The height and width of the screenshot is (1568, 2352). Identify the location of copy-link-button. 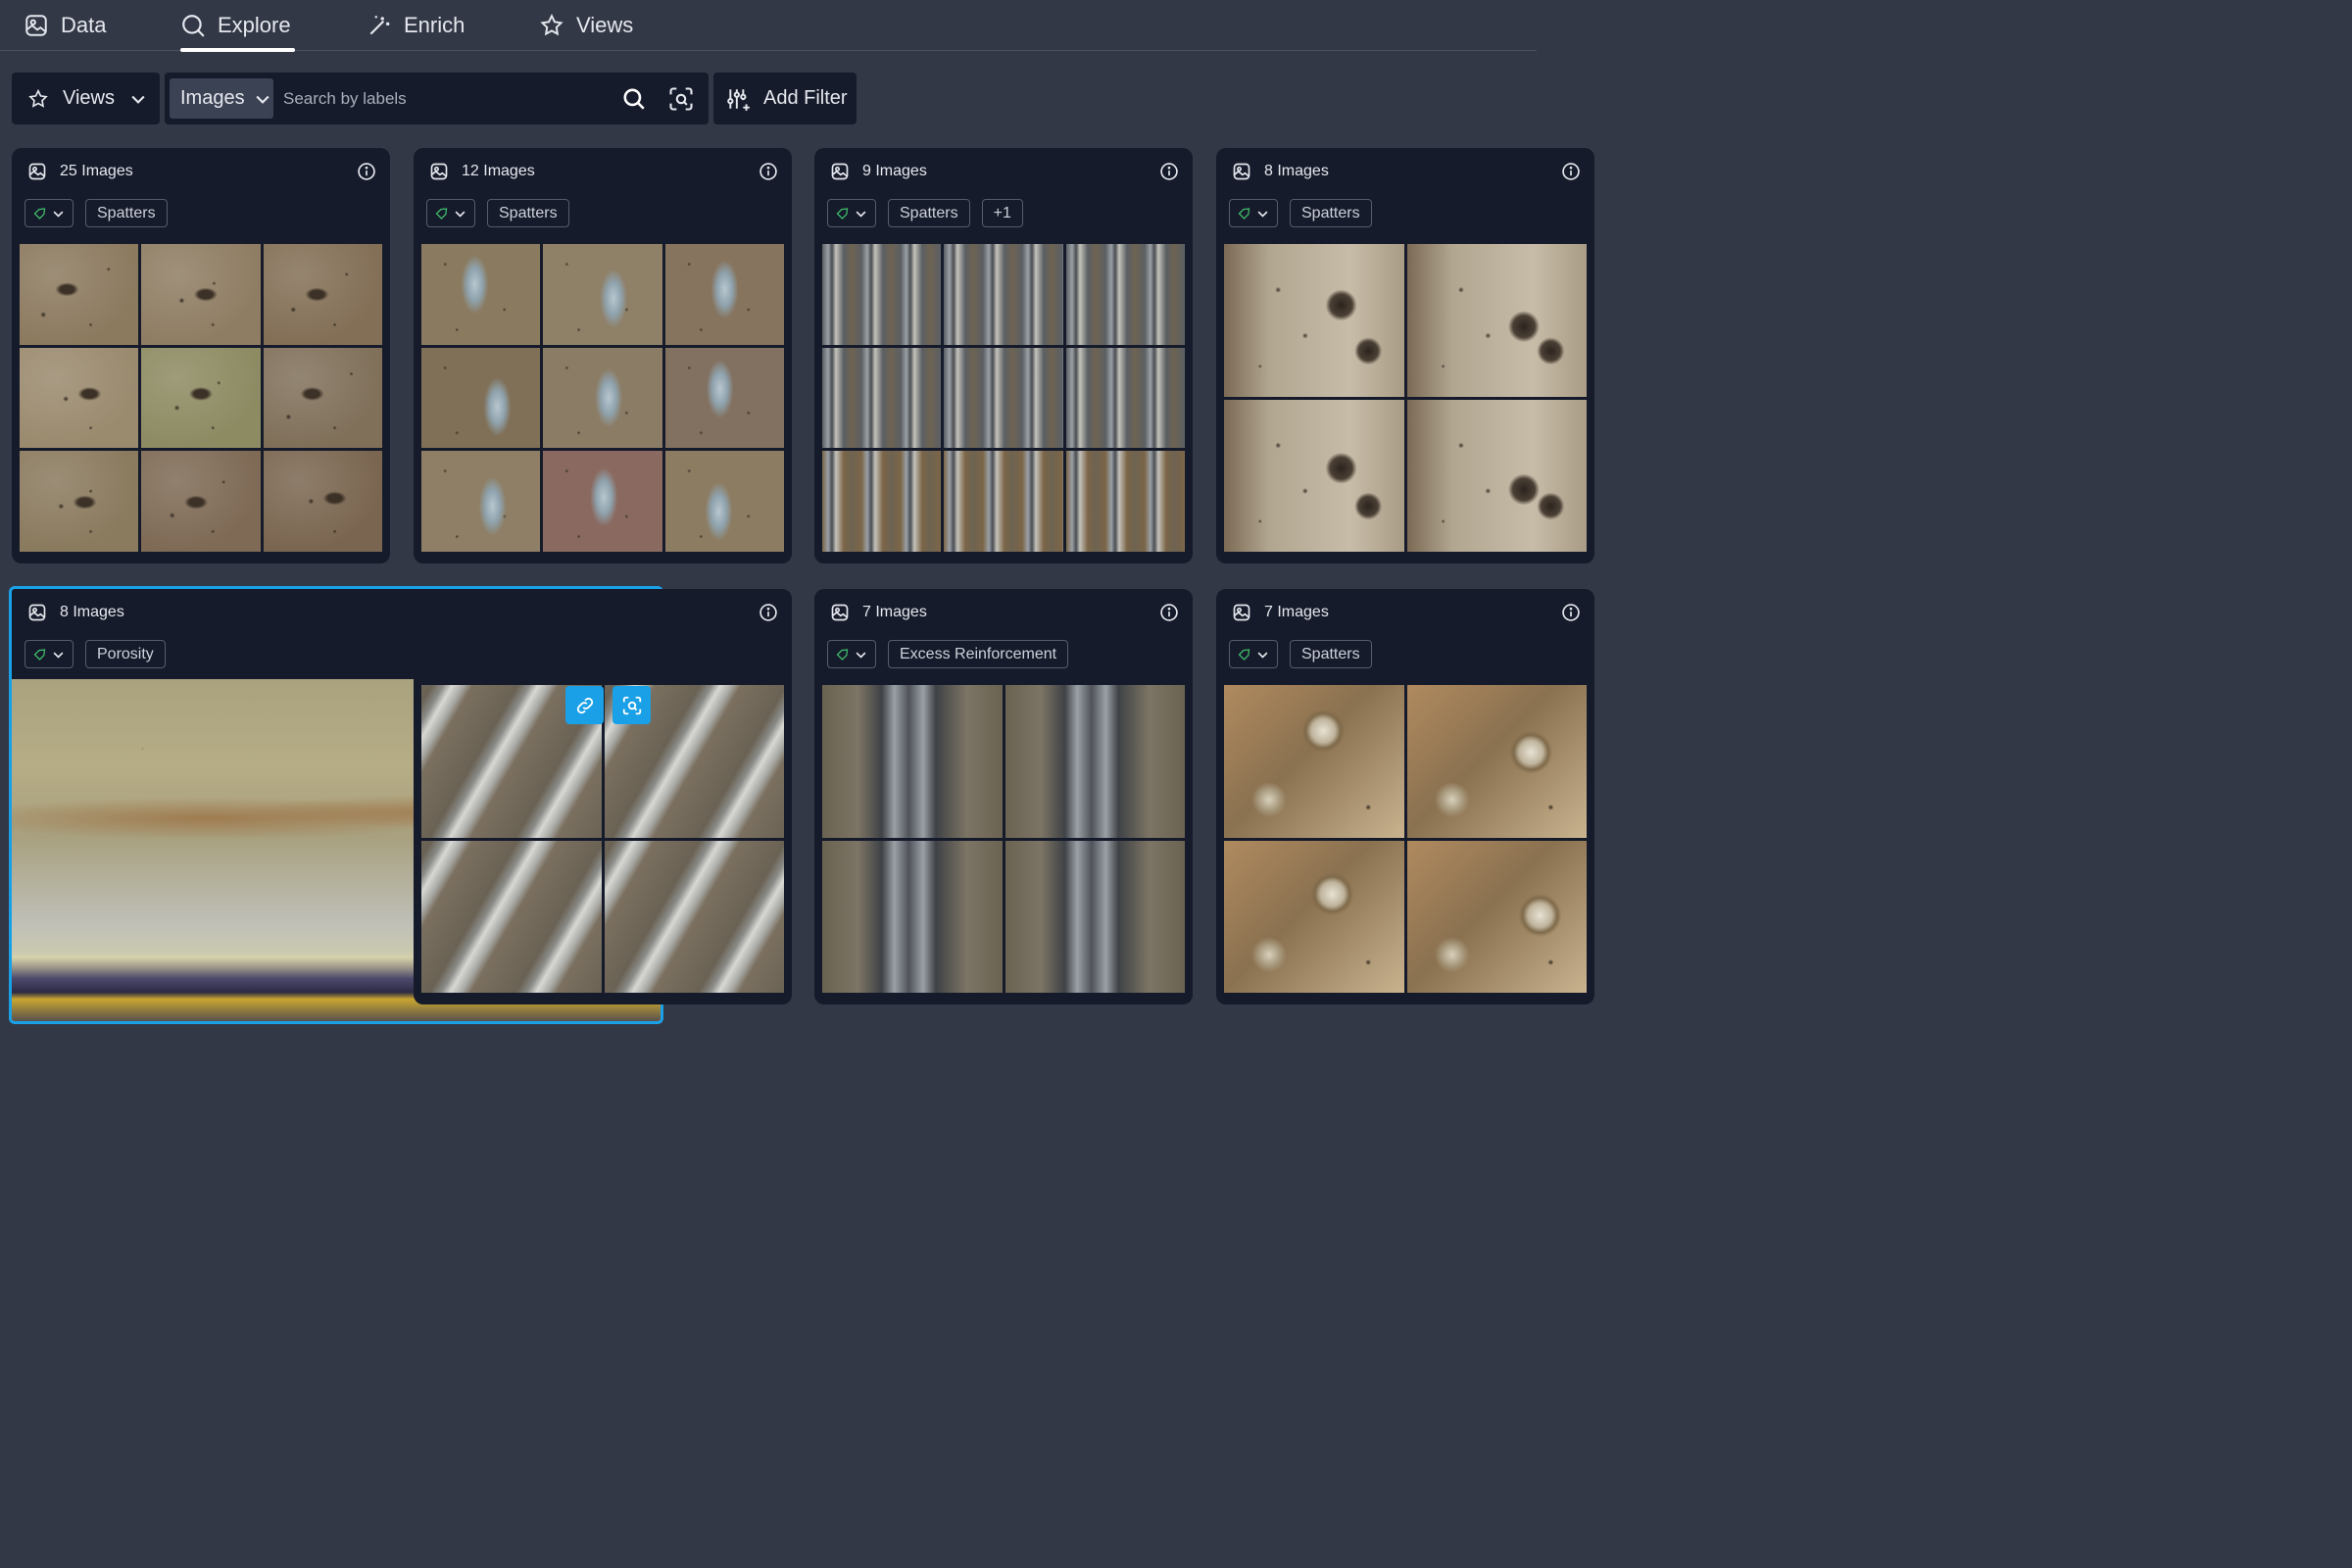
(584, 705).